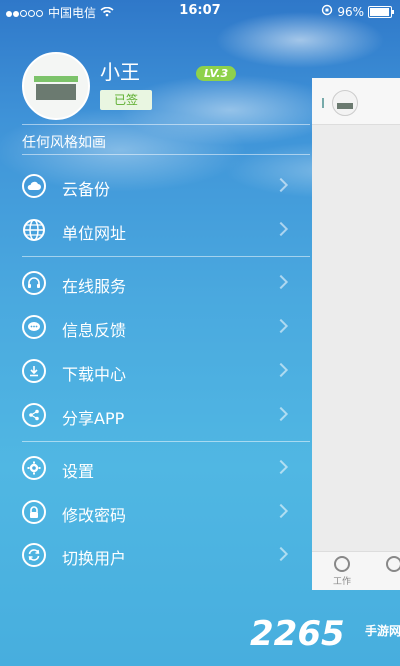  Describe the element at coordinates (34, 230) in the screenshot. I see `globe-icon` at that location.